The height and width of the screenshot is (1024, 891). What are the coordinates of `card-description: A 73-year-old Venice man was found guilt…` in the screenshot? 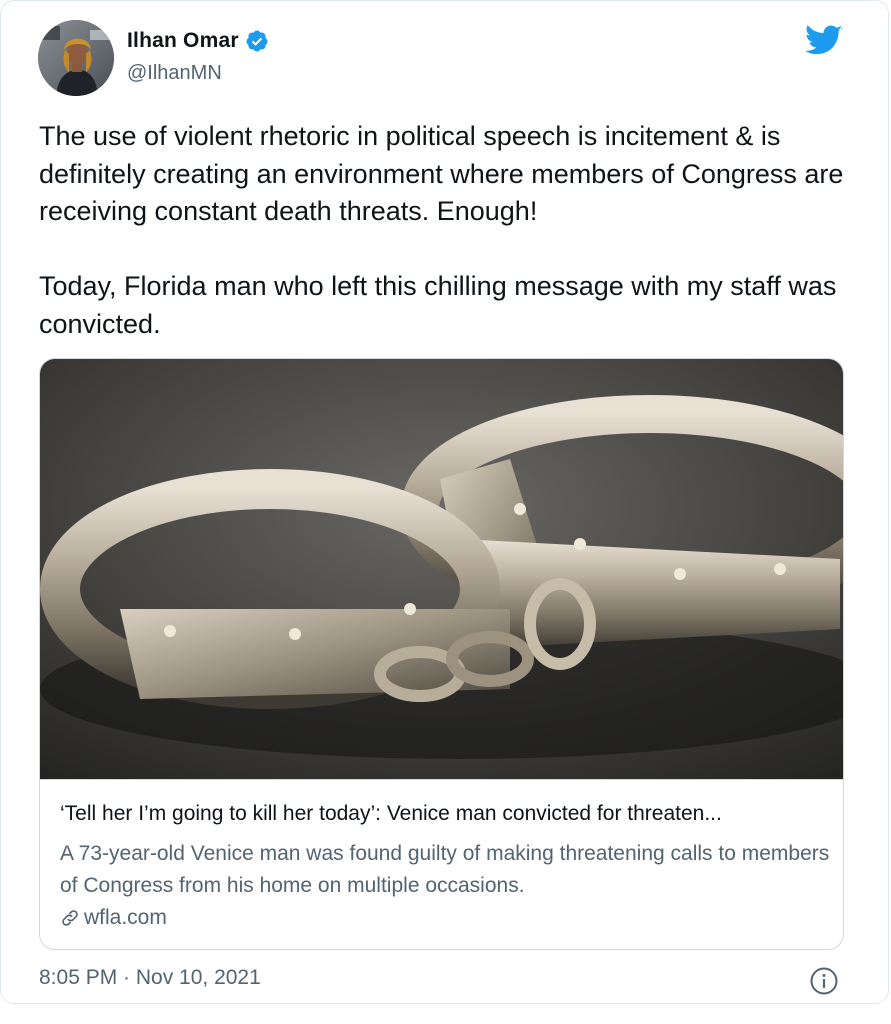 It's located at (445, 869).